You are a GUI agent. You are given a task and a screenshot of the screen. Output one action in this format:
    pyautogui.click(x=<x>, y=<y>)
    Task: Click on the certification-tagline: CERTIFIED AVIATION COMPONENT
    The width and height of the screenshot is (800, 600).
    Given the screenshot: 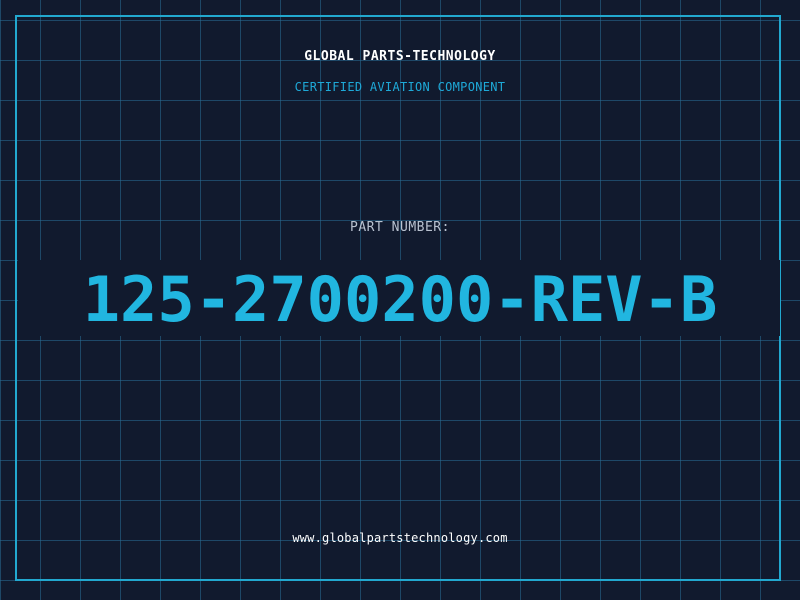 What is the action you would take?
    pyautogui.click(x=400, y=87)
    